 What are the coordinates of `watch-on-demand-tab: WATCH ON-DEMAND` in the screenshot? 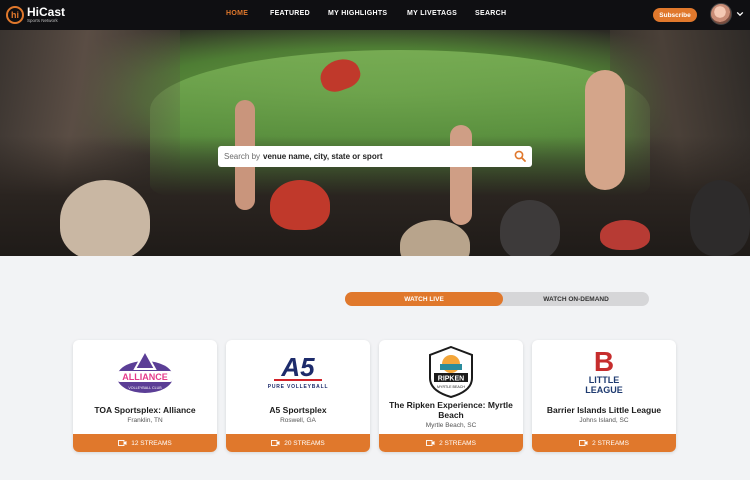 It's located at (576, 299).